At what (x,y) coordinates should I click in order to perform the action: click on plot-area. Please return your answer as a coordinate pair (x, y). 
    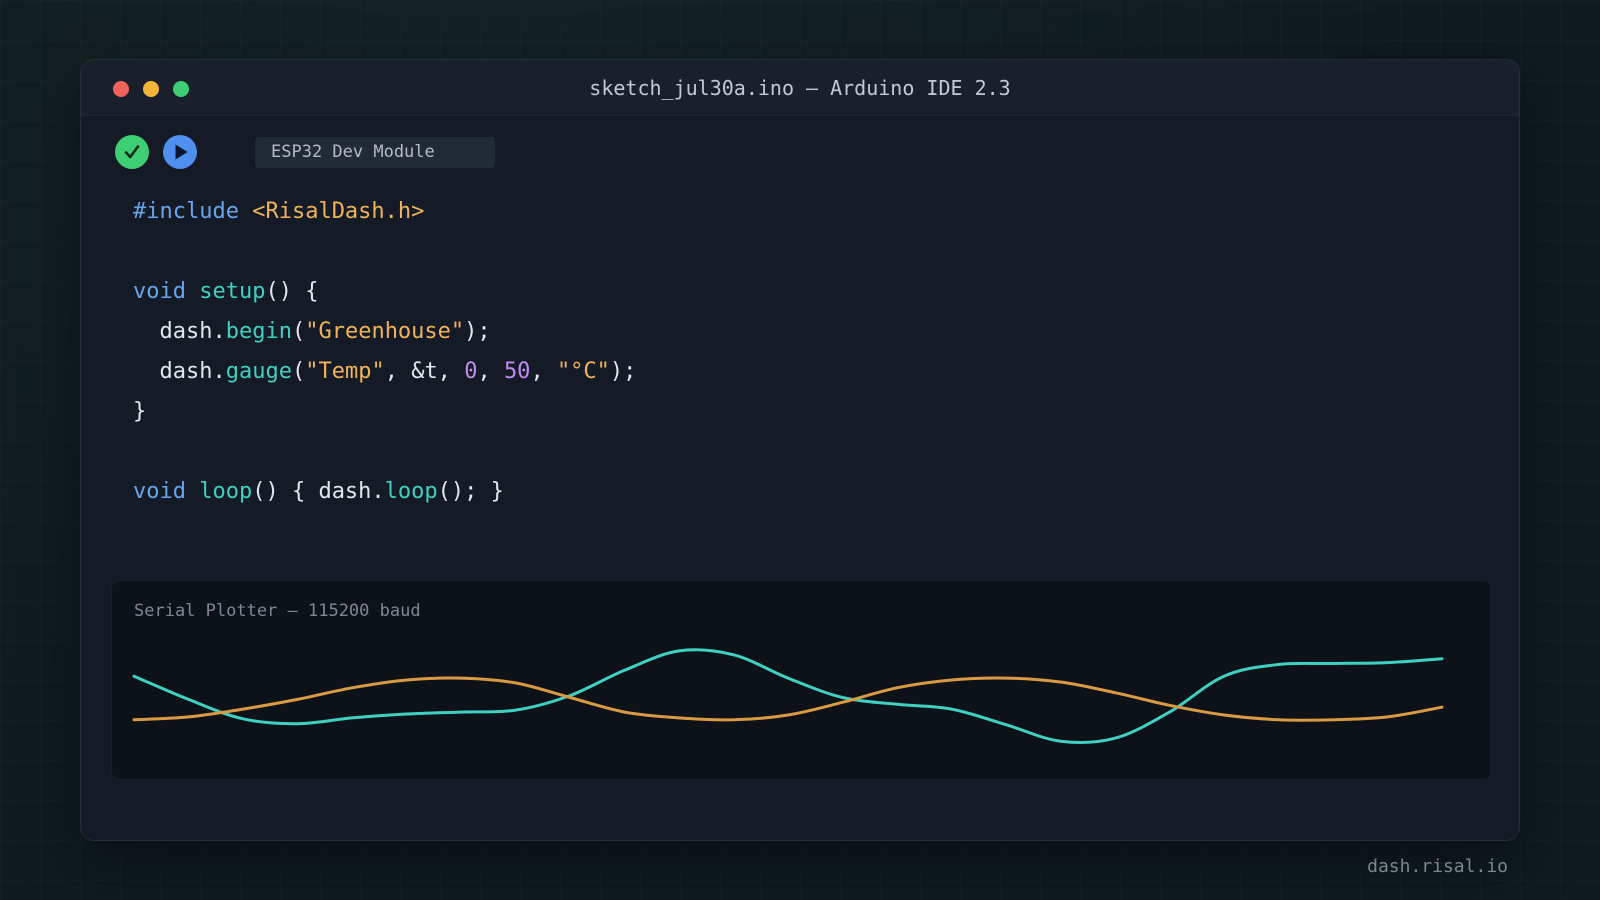
    Looking at the image, I should click on (788, 696).